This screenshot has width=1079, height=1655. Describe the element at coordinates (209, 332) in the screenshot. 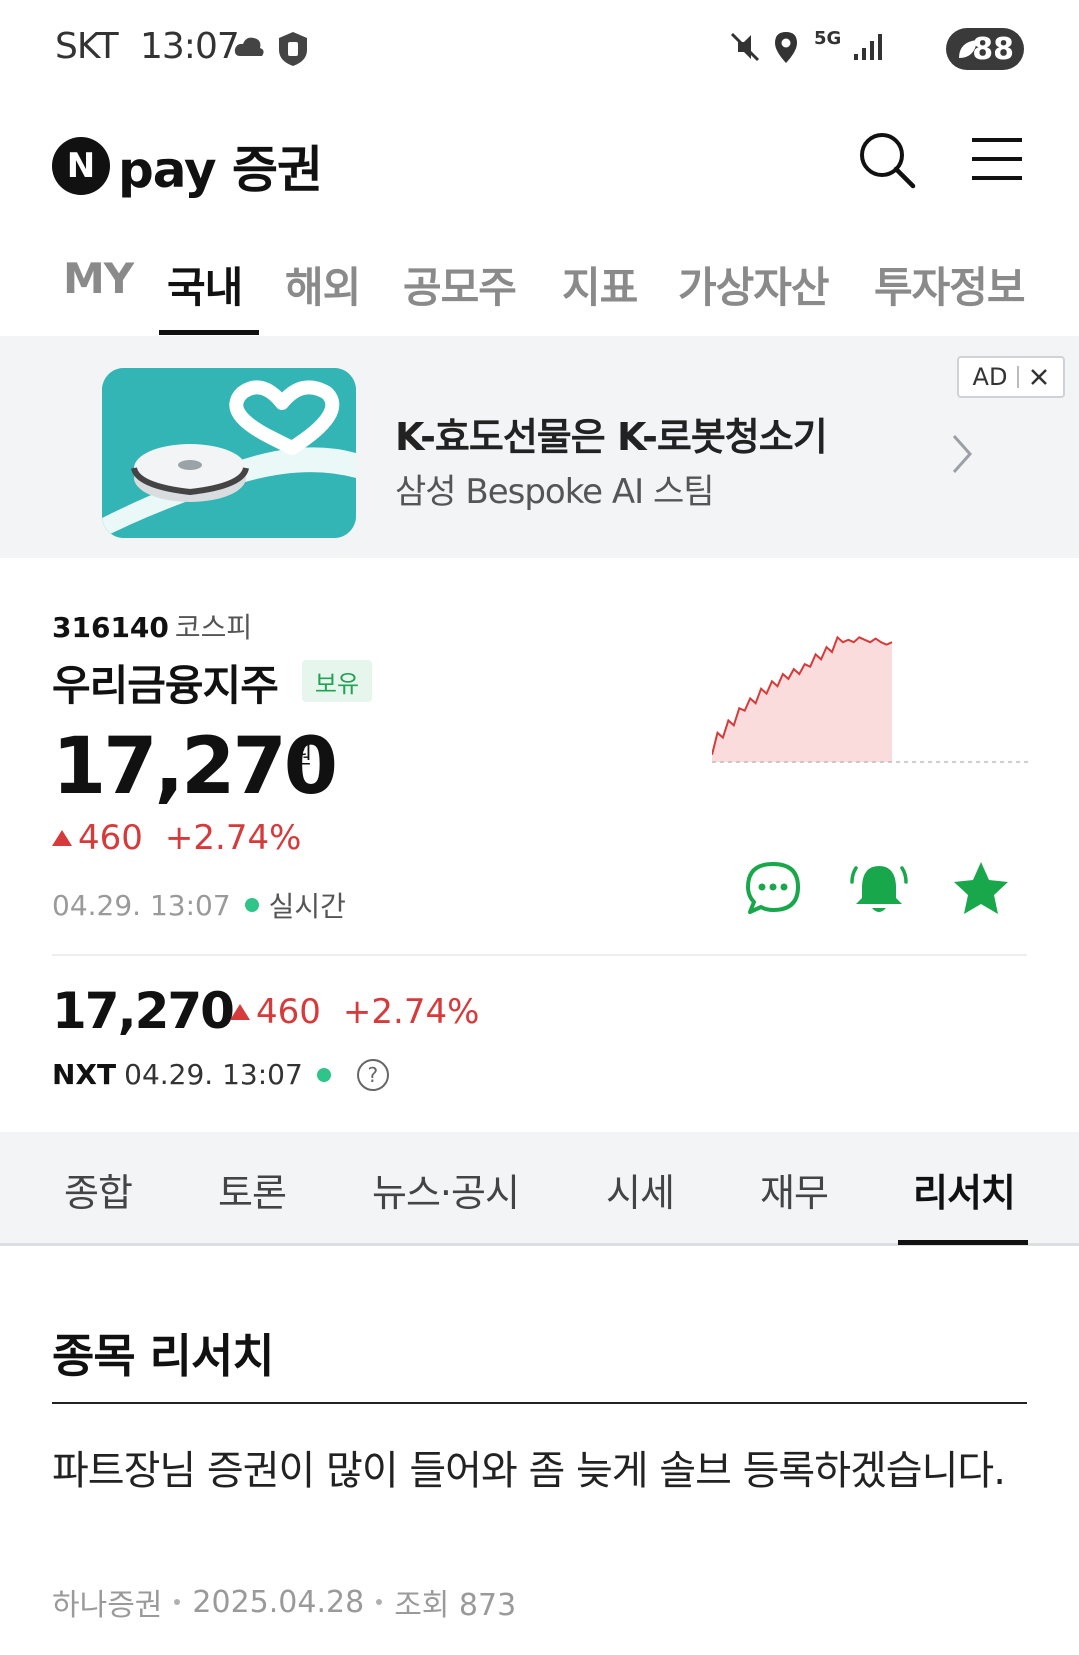

I see `active-tab-indicator` at that location.